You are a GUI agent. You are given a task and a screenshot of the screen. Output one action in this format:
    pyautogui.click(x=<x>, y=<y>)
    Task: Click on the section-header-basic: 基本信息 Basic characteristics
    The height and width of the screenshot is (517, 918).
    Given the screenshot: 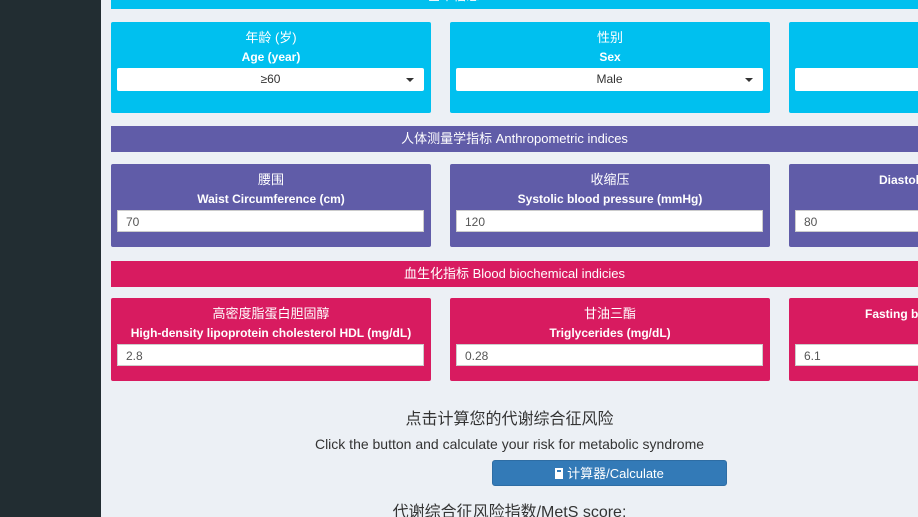 What is the action you would take?
    pyautogui.click(x=514, y=4)
    